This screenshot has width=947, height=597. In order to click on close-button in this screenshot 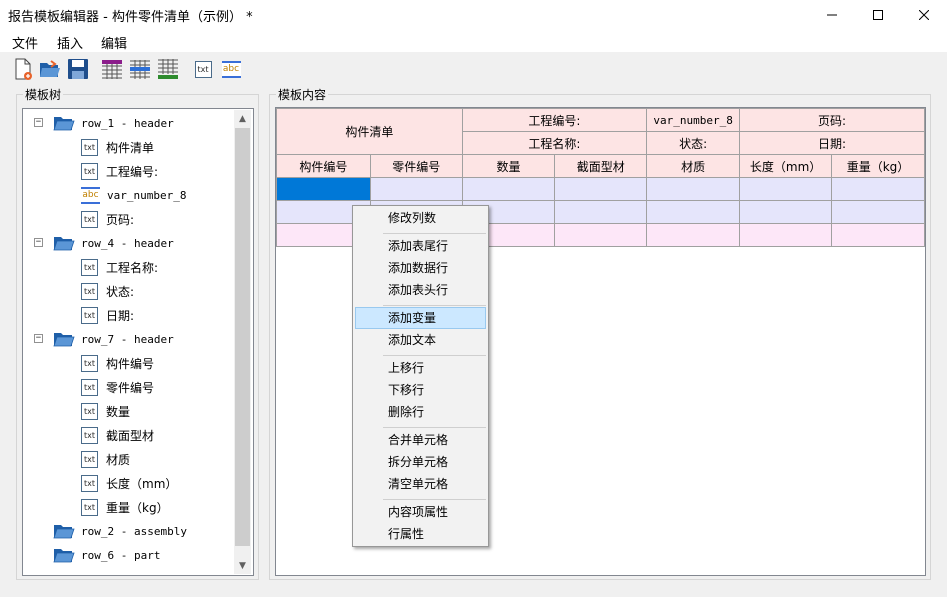, I will do `click(924, 15)`.